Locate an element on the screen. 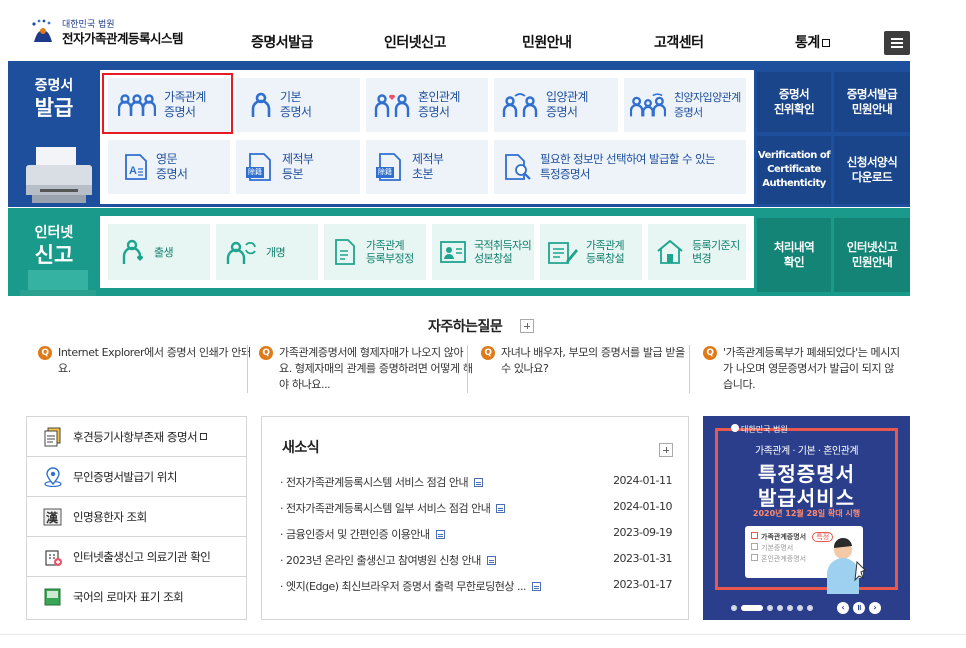 Image resolution: width=966 pixels, height=648 pixels. faq-item: Q Internet Explorer에서 증명서 인쇄가 안돼요. is located at coordinates (145, 369).